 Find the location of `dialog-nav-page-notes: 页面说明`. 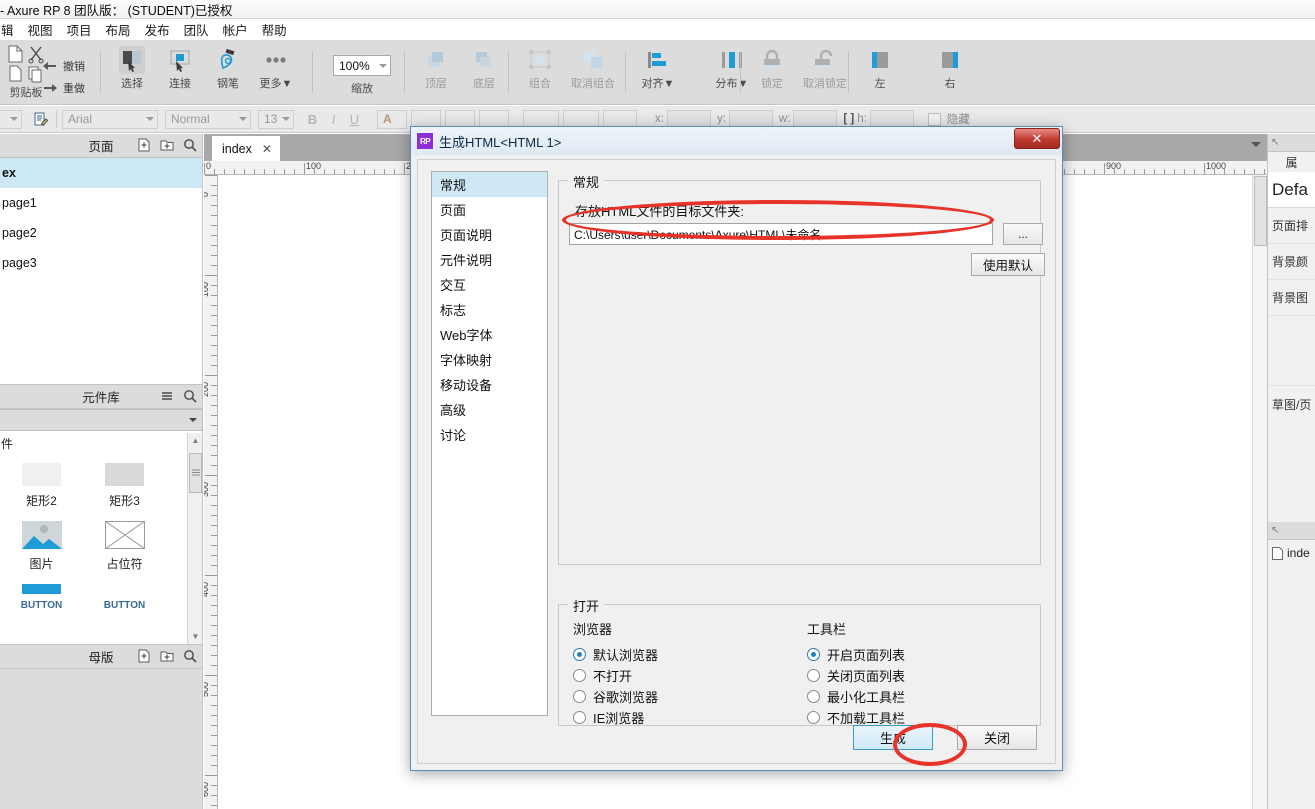

dialog-nav-page-notes: 页面说明 is located at coordinates (489, 234).